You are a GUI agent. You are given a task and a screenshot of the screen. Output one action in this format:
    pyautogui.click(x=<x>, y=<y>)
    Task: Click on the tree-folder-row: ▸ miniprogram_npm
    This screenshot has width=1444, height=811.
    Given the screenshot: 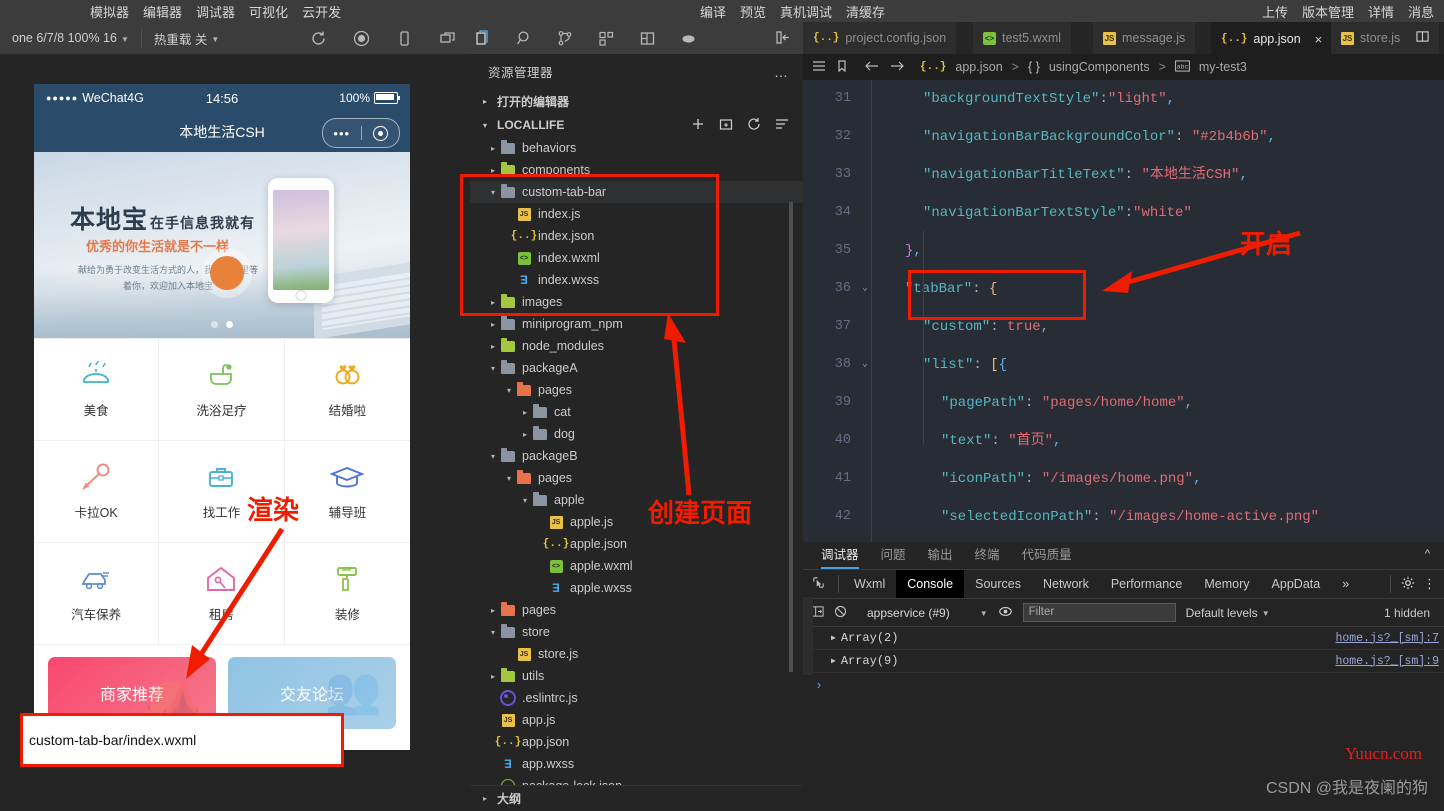 What is the action you would take?
    pyautogui.click(x=636, y=324)
    